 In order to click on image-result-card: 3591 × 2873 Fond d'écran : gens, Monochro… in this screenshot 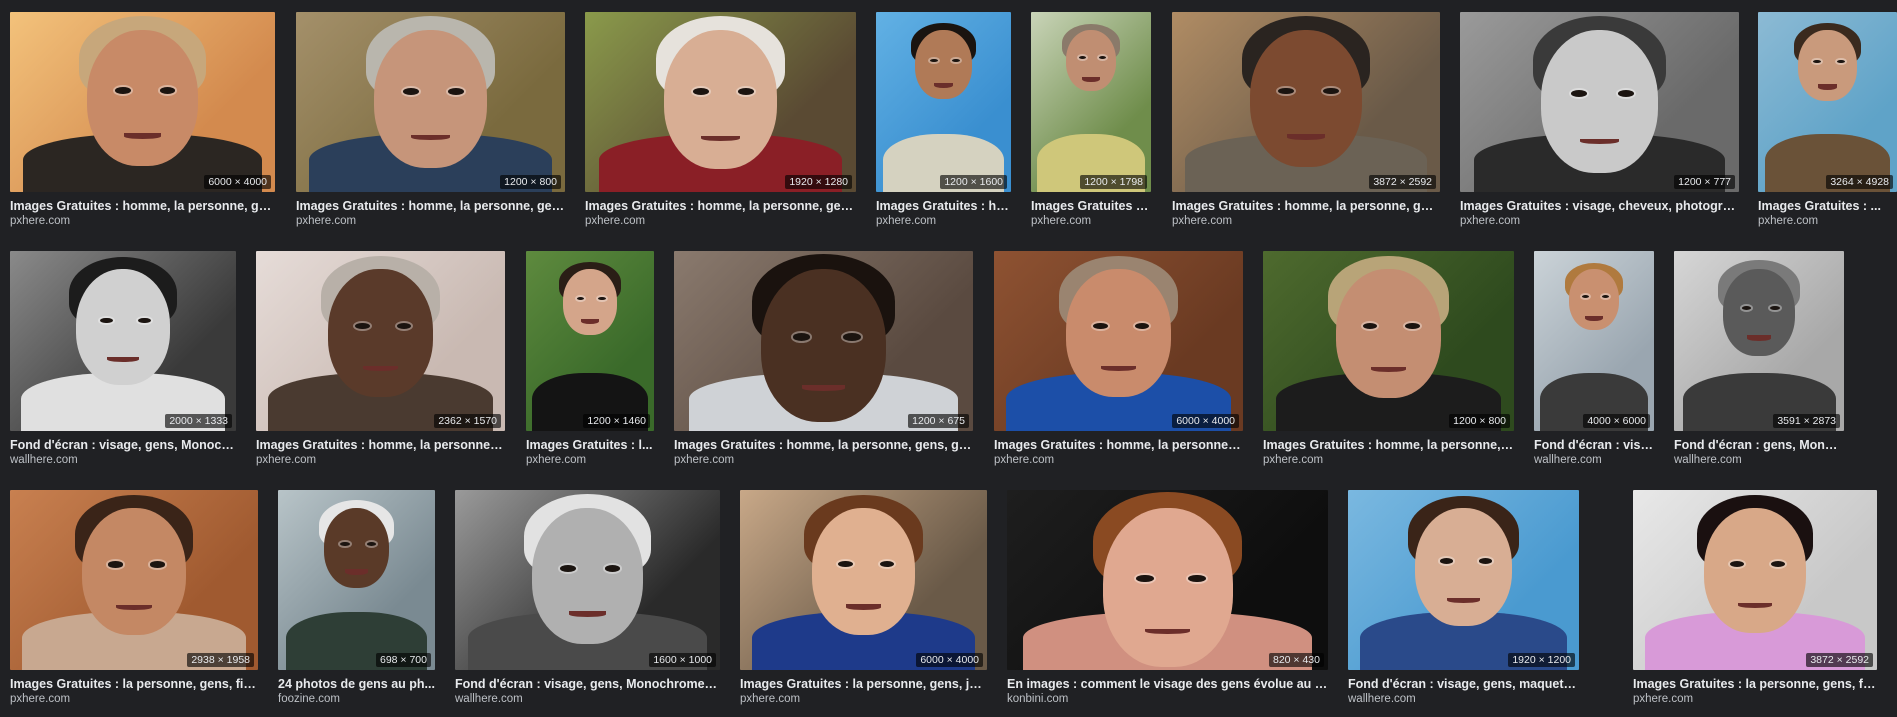, I will do `click(1759, 359)`.